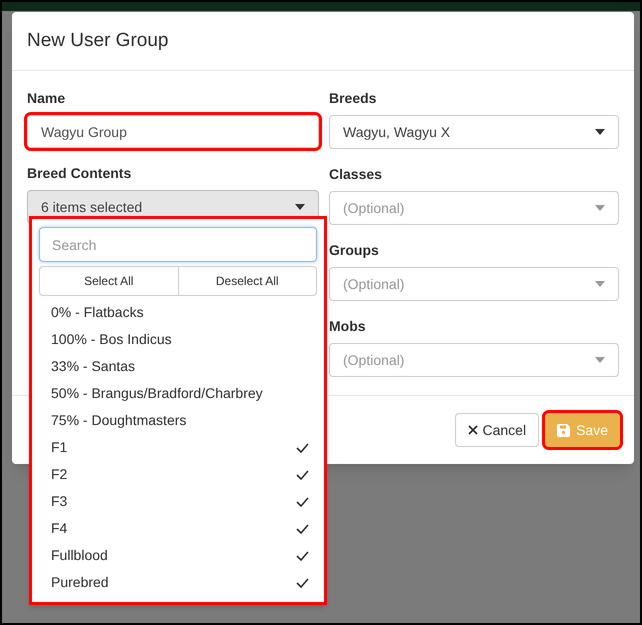 Image resolution: width=642 pixels, height=625 pixels. Describe the element at coordinates (348, 326) in the screenshot. I see `field-label: Mobs` at that location.